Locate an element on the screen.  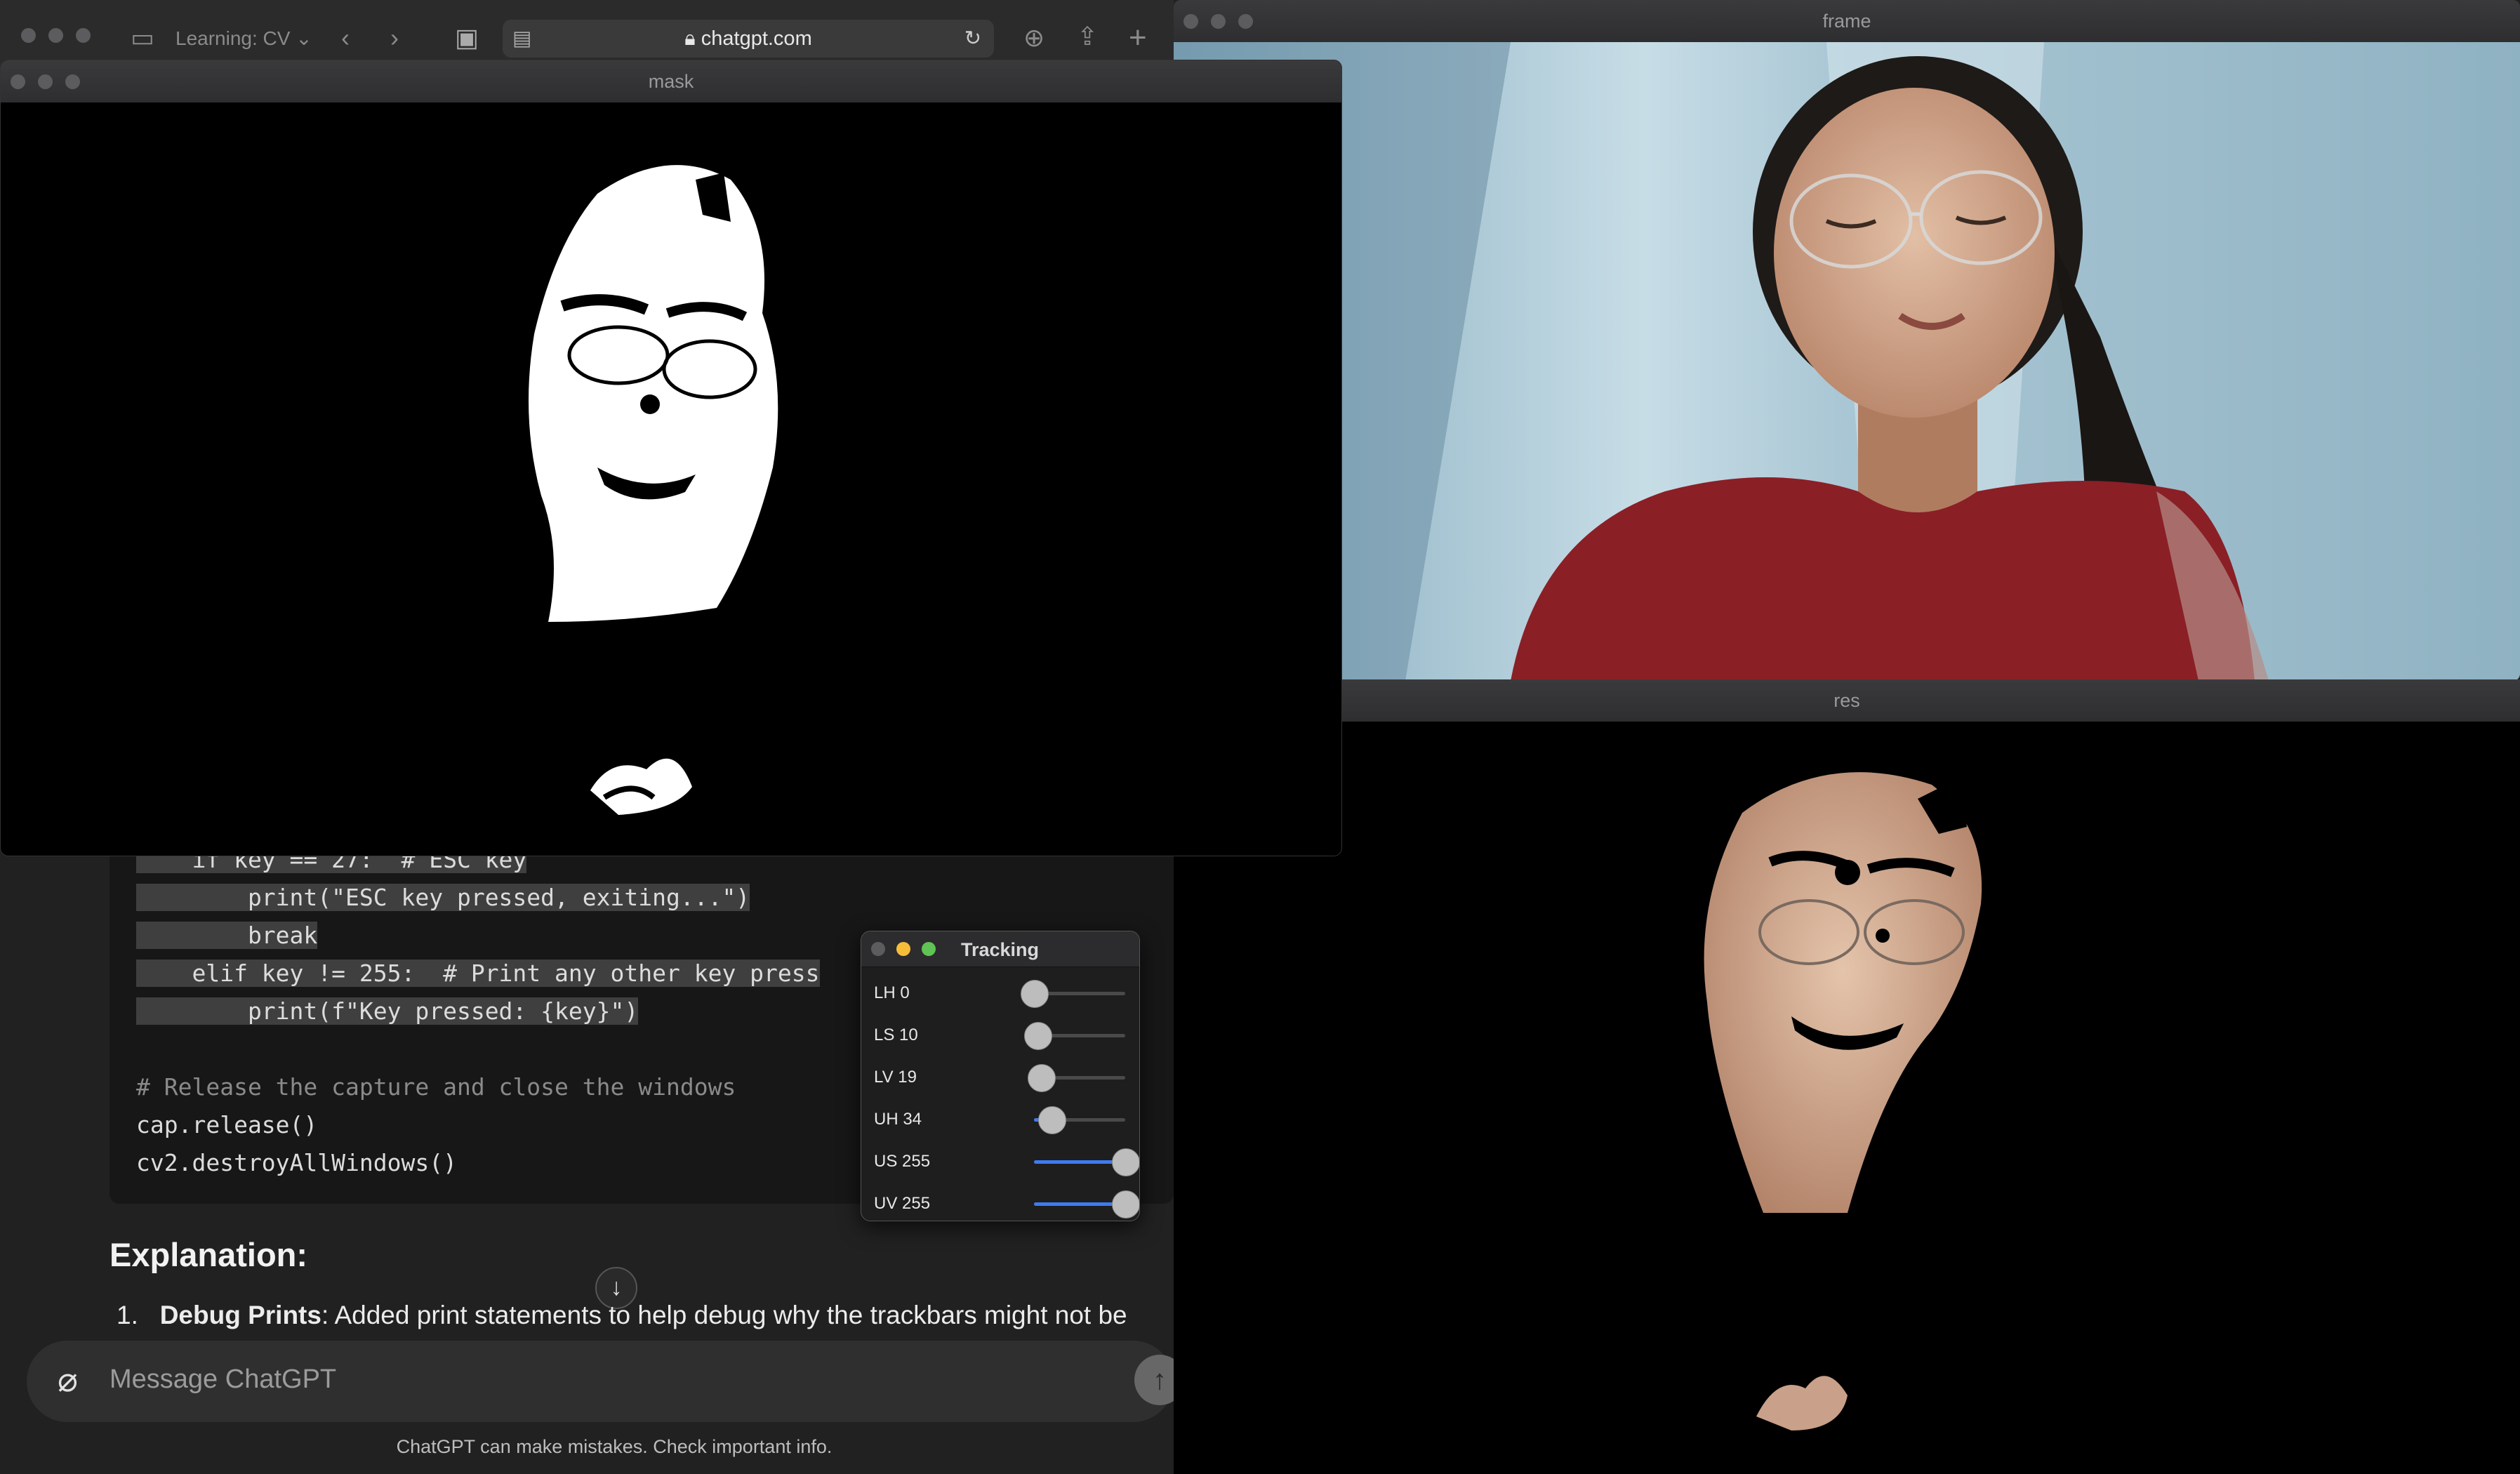
tracking-window-titlebar: Tracking is located at coordinates (1000, 949).